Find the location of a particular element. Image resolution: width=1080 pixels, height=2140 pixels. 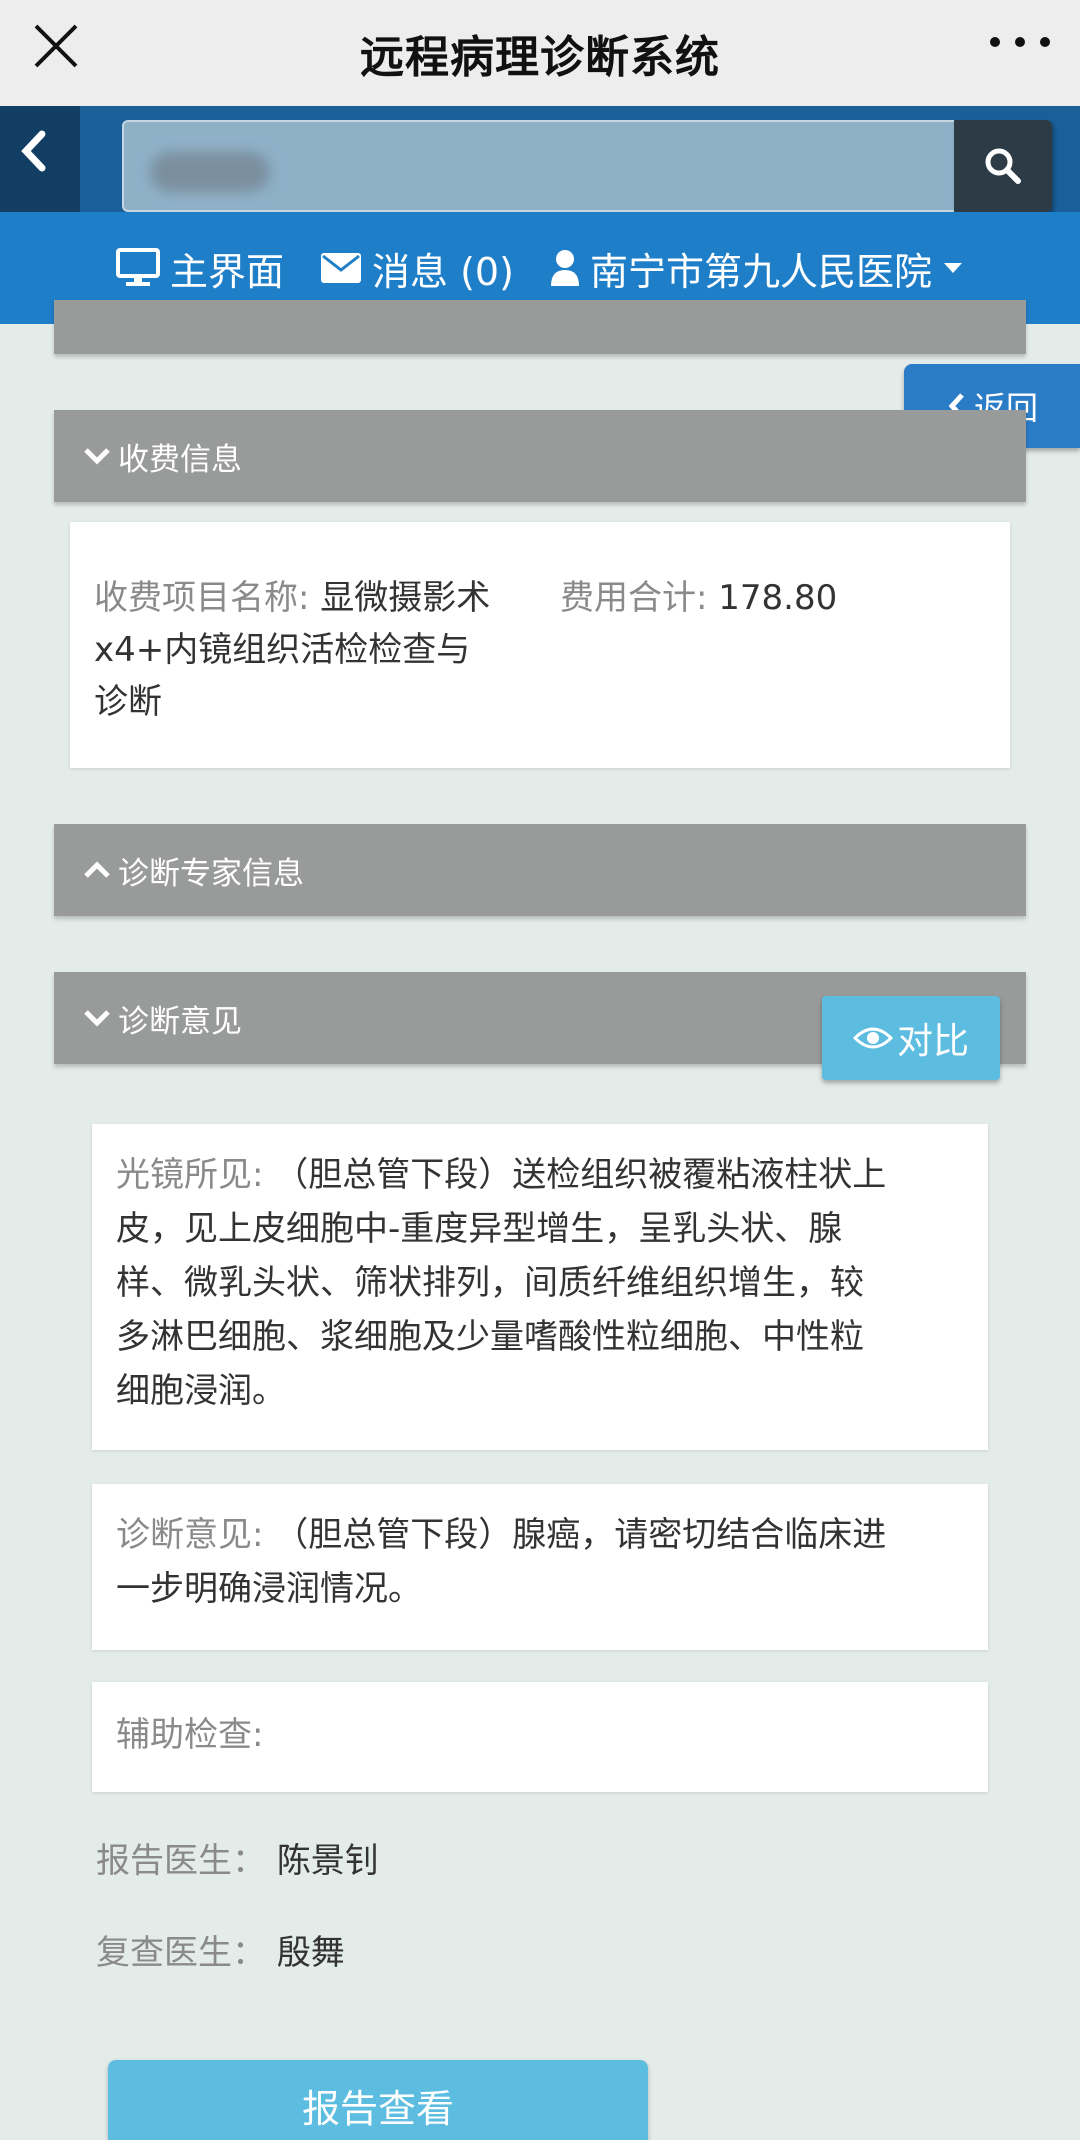

nav-home: 主界面 is located at coordinates (200, 268).